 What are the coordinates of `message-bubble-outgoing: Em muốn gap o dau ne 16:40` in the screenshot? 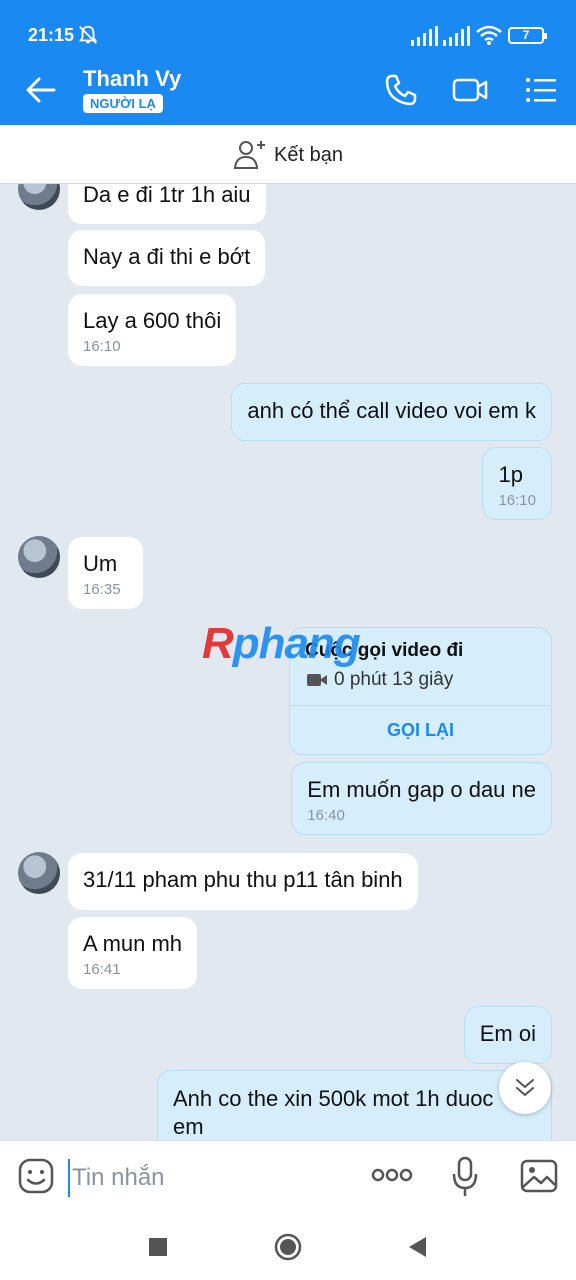 It's located at (421, 798).